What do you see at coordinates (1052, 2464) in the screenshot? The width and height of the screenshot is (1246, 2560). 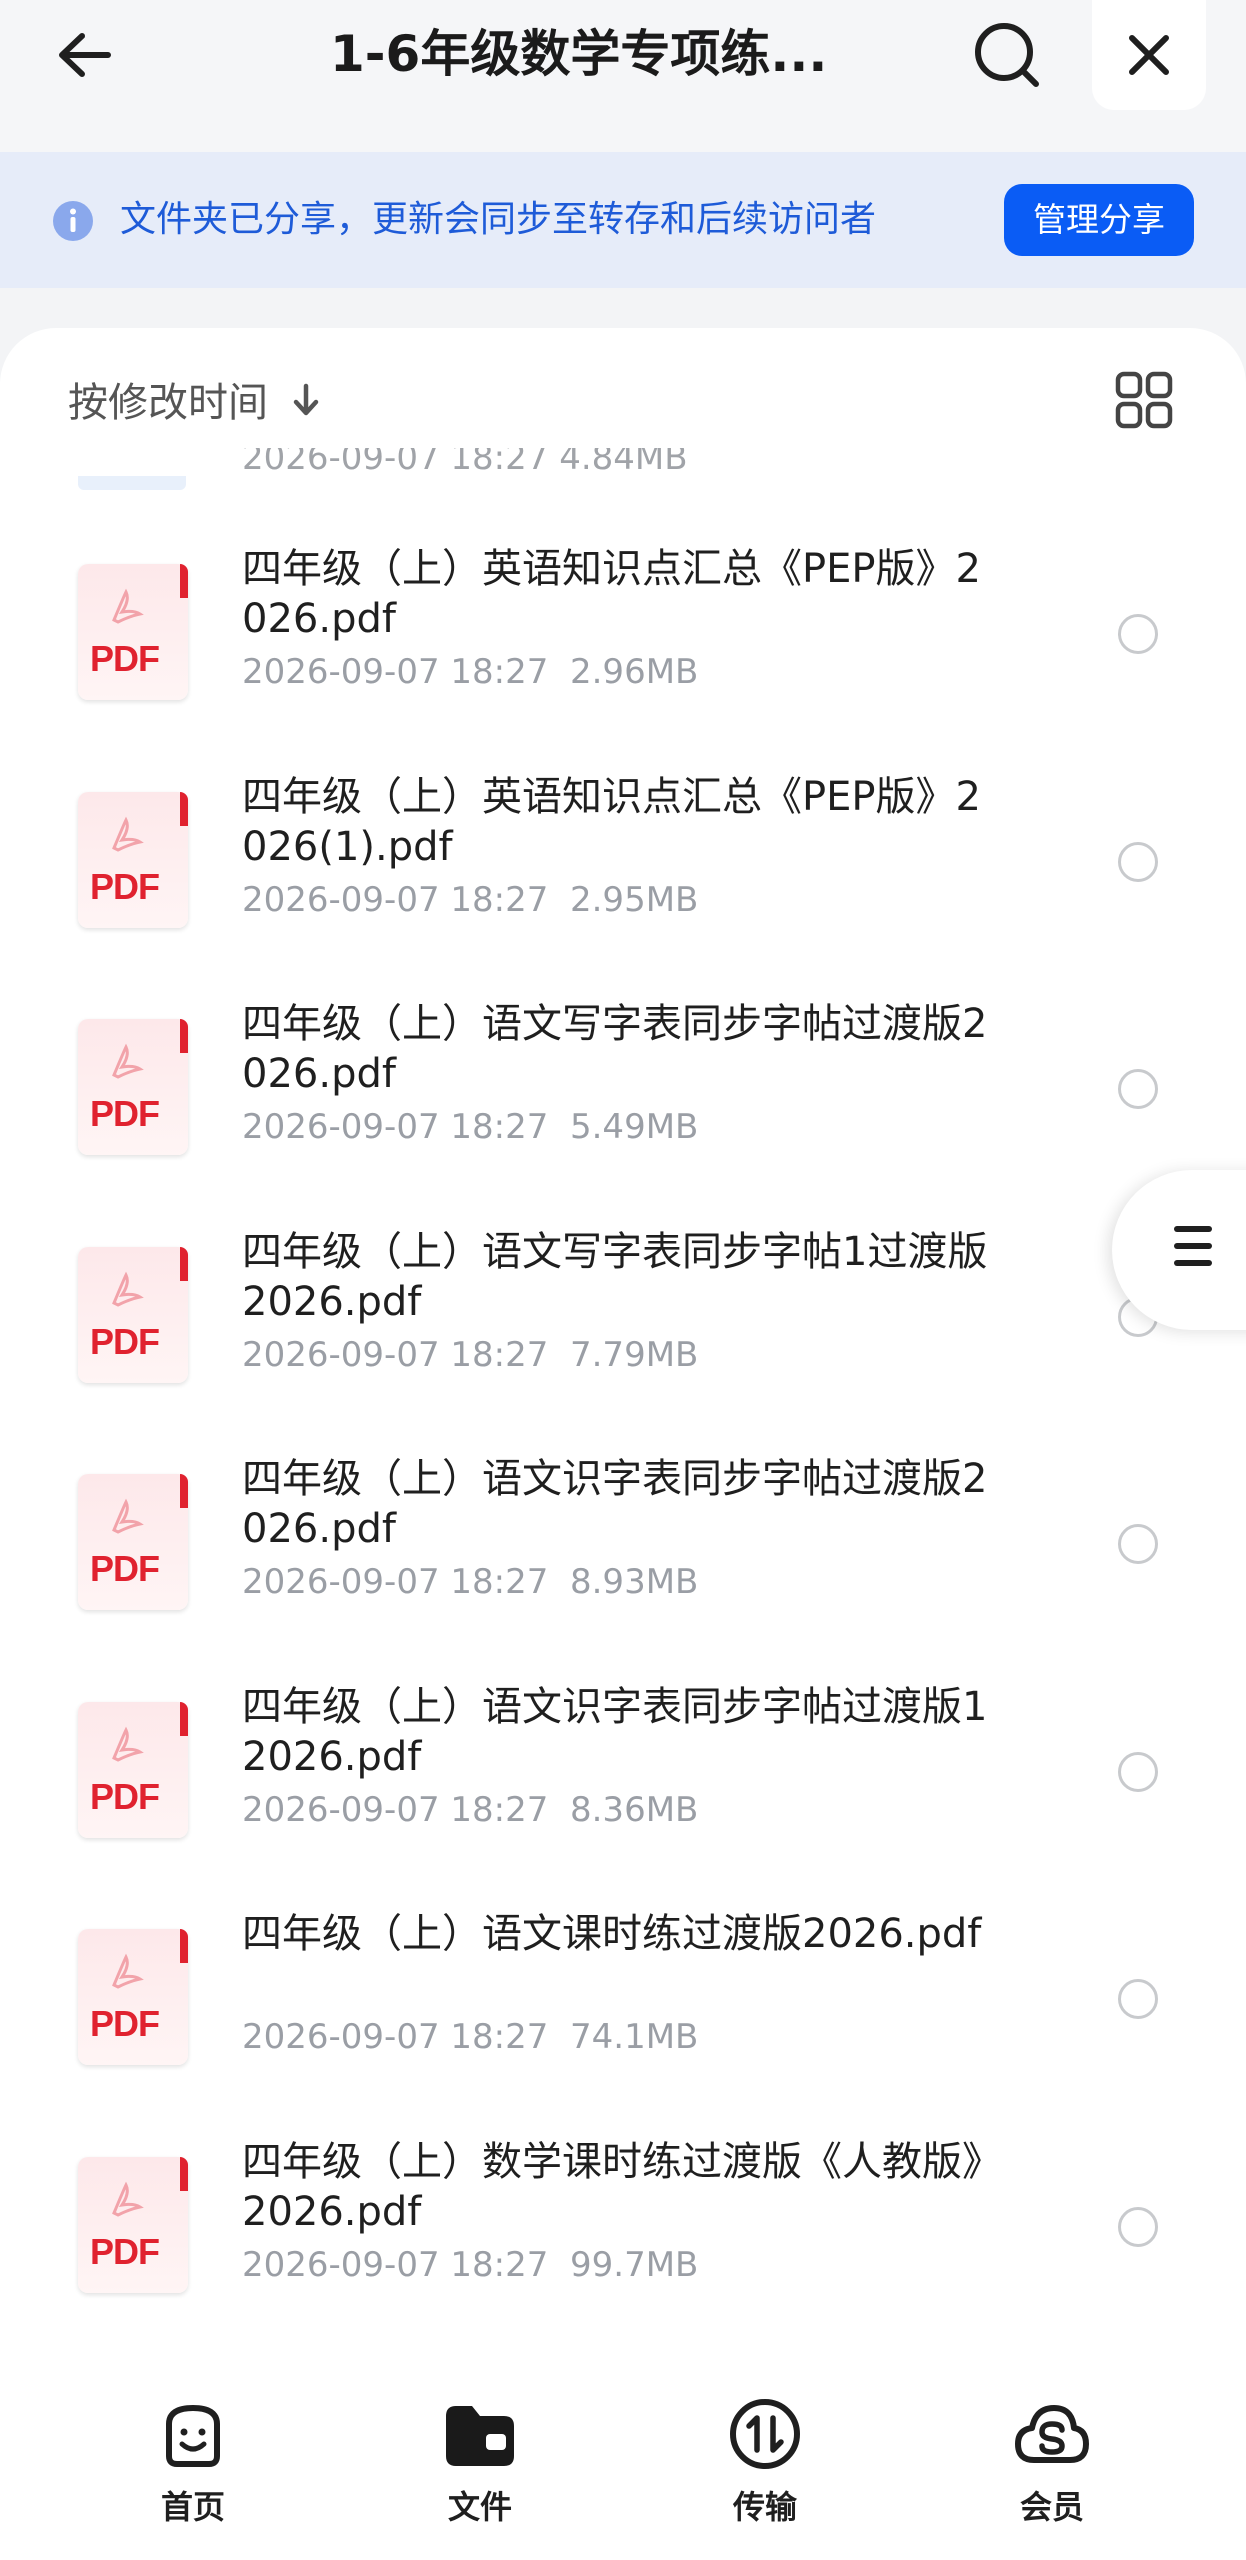 I see `nav-member: 会员` at bounding box center [1052, 2464].